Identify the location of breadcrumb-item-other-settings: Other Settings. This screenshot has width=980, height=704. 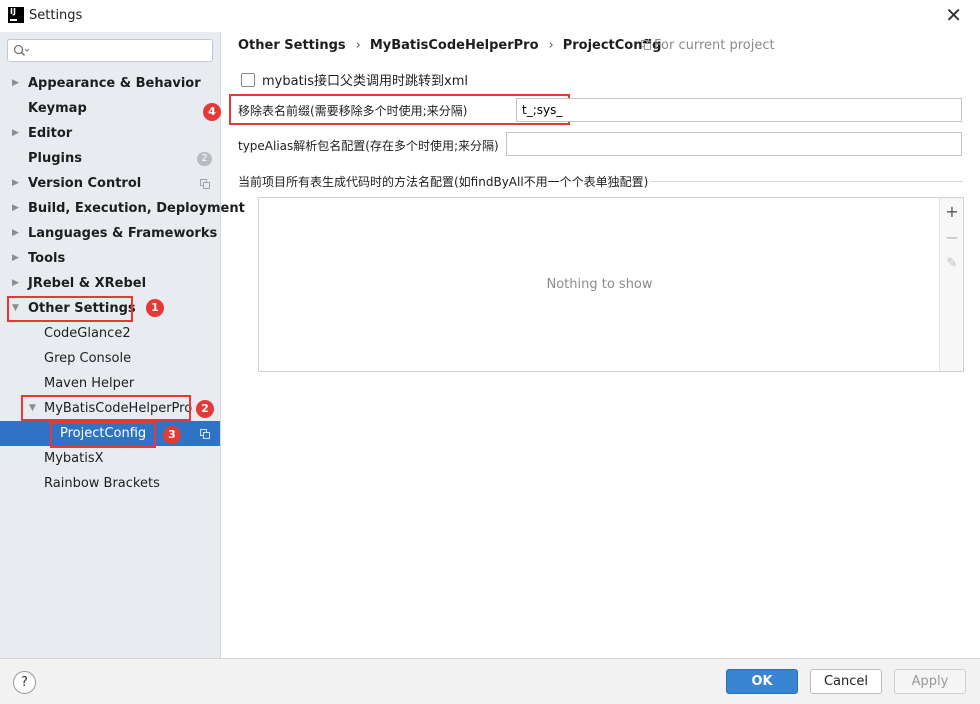
(292, 45).